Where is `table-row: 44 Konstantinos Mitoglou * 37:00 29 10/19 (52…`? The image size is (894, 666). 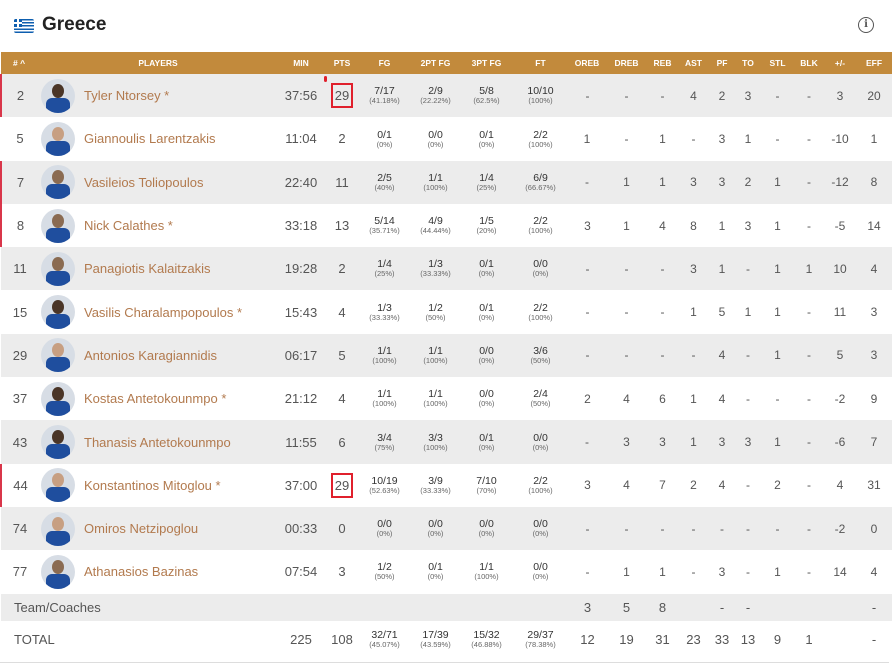
table-row: 44 Konstantinos Mitoglou * 37:00 29 10/19 (52… is located at coordinates (446, 485).